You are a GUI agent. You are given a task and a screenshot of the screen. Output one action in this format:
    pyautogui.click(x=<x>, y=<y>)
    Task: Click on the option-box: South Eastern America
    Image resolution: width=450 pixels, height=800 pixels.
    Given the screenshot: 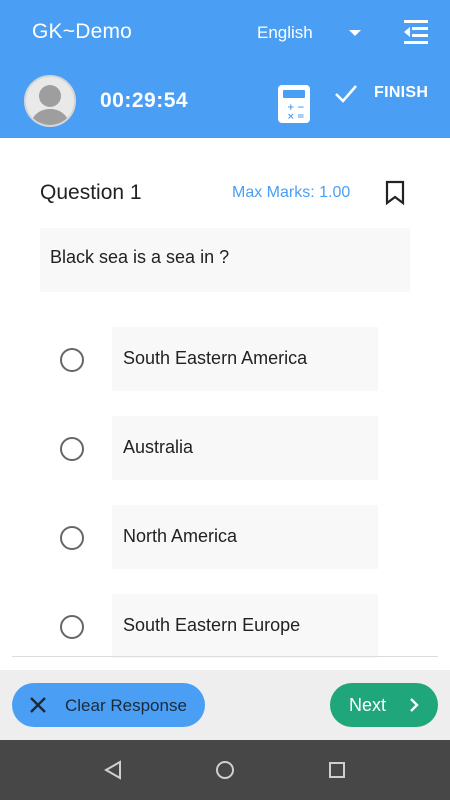 What is the action you would take?
    pyautogui.click(x=245, y=359)
    